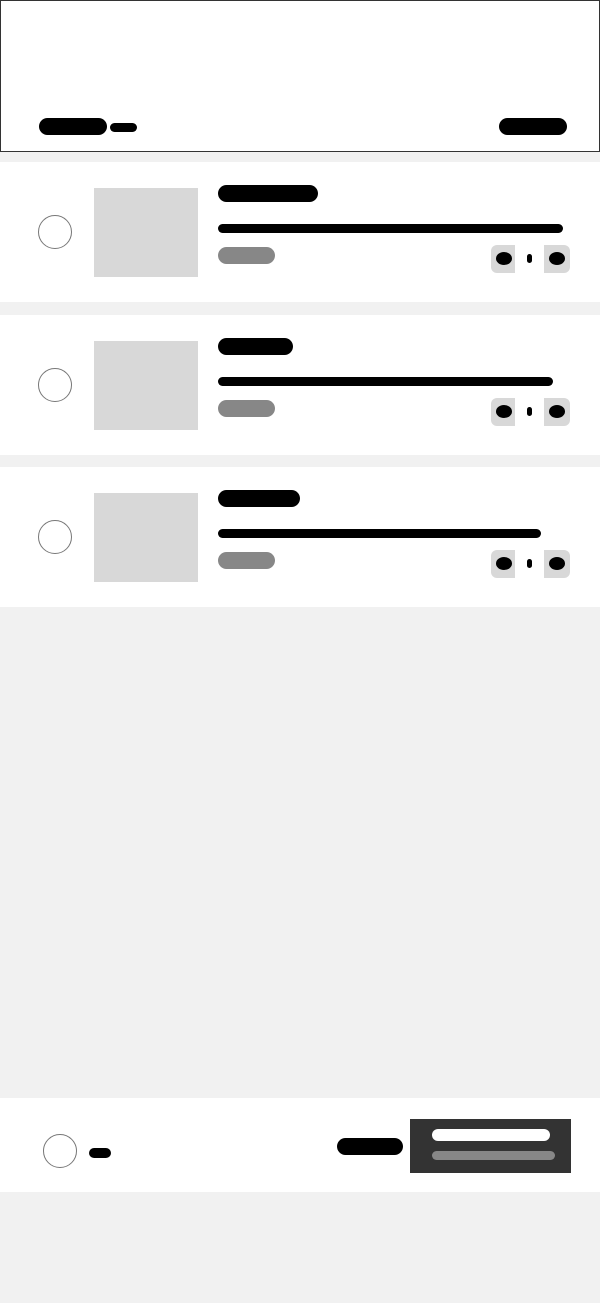 The image size is (600, 1303). What do you see at coordinates (533, 126) in the screenshot?
I see `edit-button` at bounding box center [533, 126].